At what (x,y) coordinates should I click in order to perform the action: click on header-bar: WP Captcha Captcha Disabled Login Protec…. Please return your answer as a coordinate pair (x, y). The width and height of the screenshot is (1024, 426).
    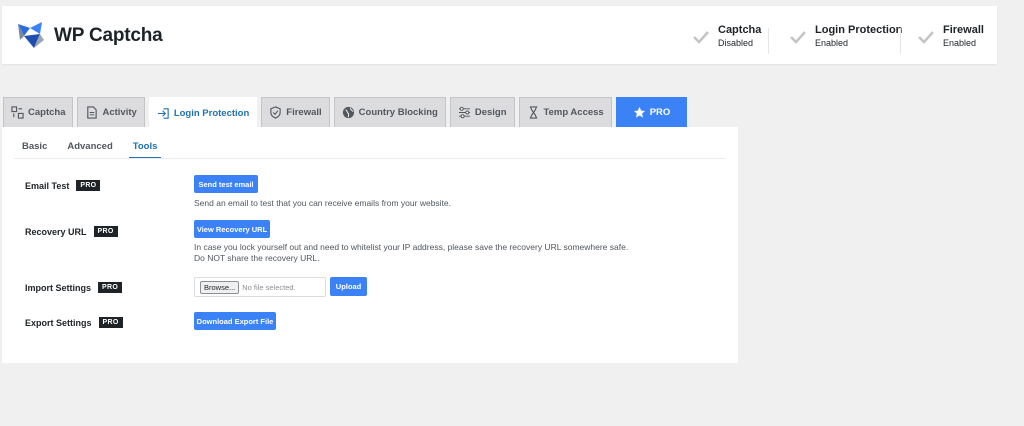
    Looking at the image, I should click on (499, 35).